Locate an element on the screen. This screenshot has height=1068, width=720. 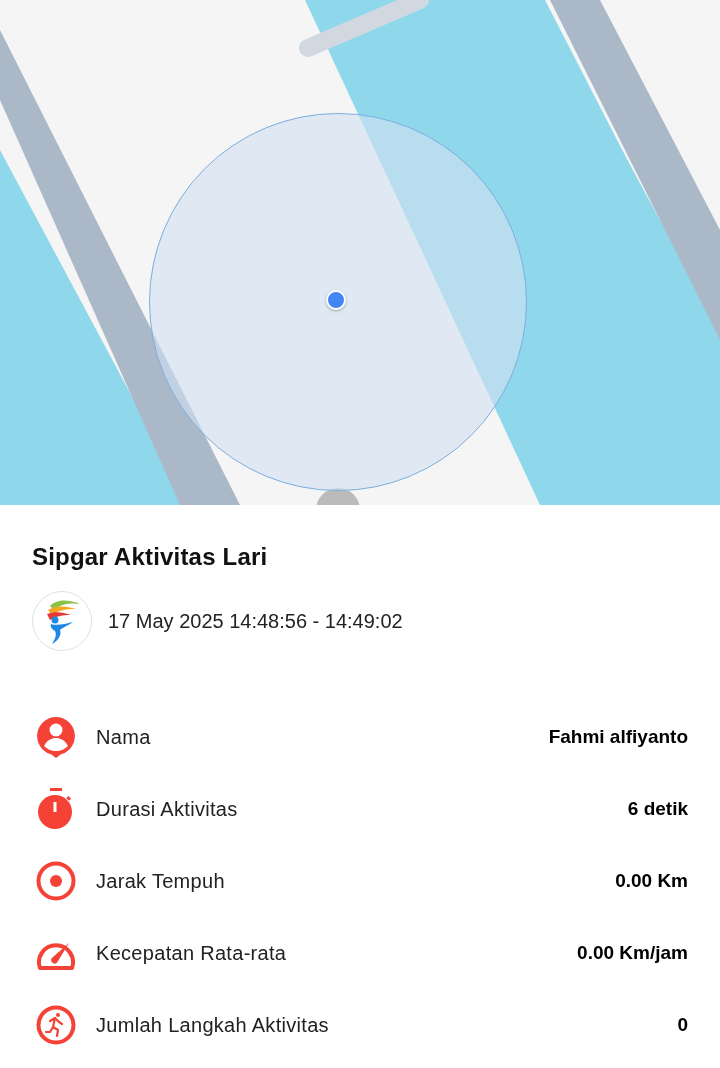
stat-value: 0.00 Km is located at coordinates (651, 881).